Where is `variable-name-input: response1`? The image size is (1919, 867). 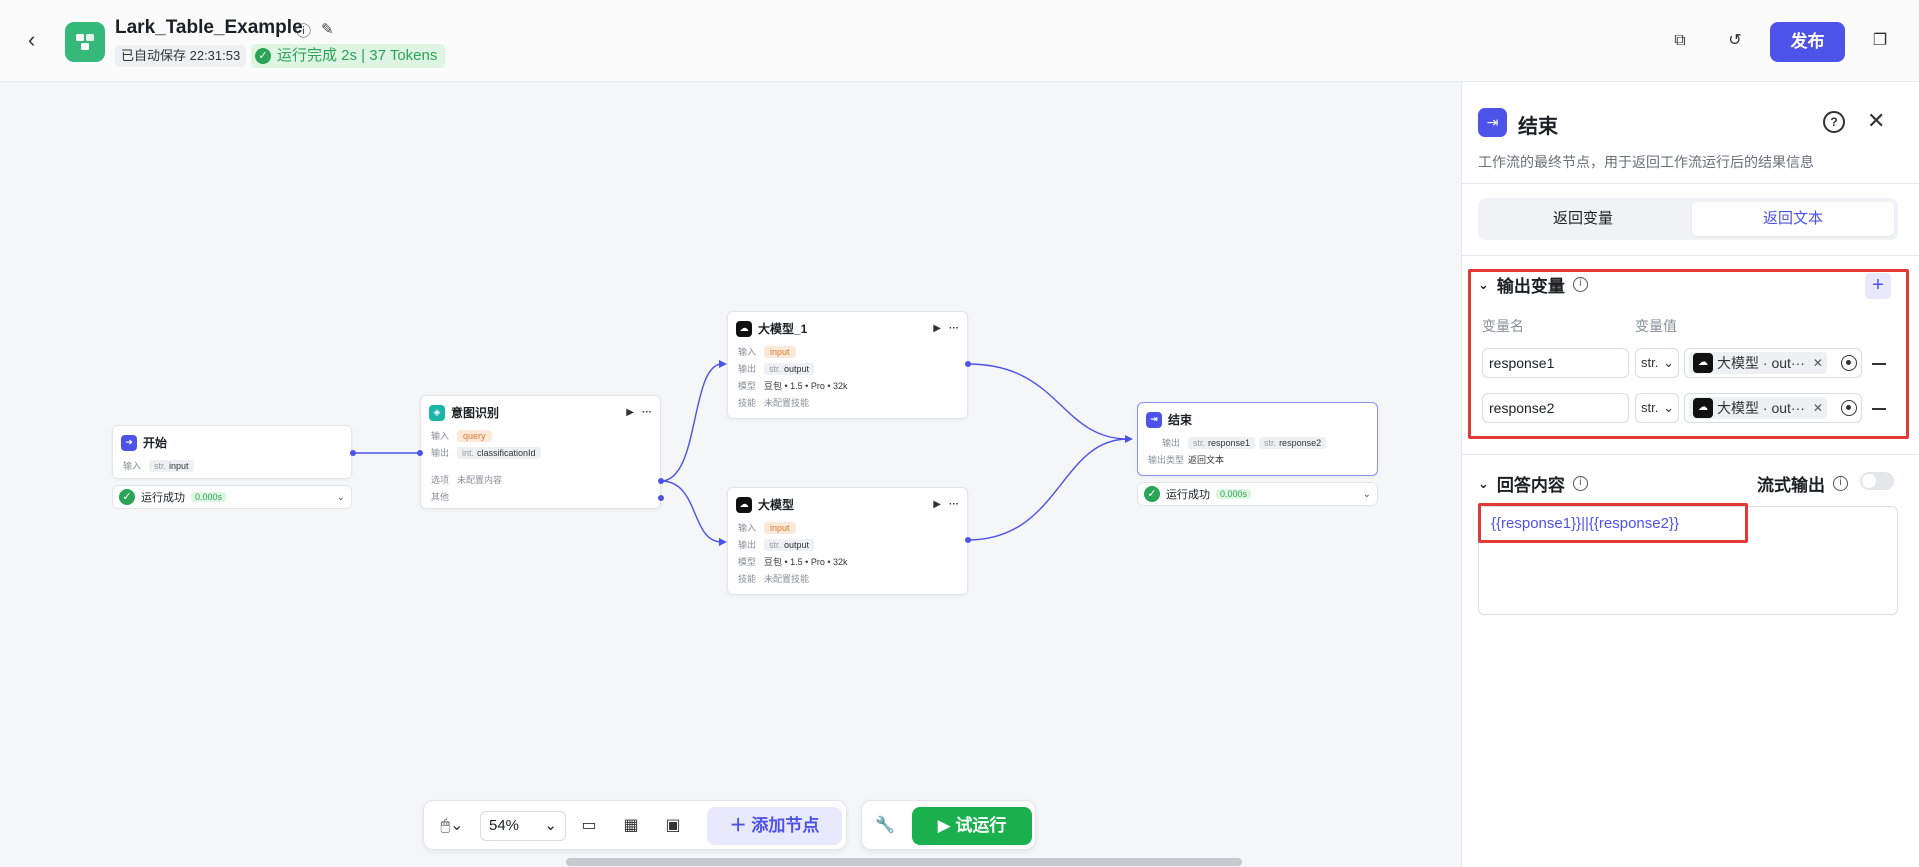 variable-name-input: response1 is located at coordinates (1555, 363).